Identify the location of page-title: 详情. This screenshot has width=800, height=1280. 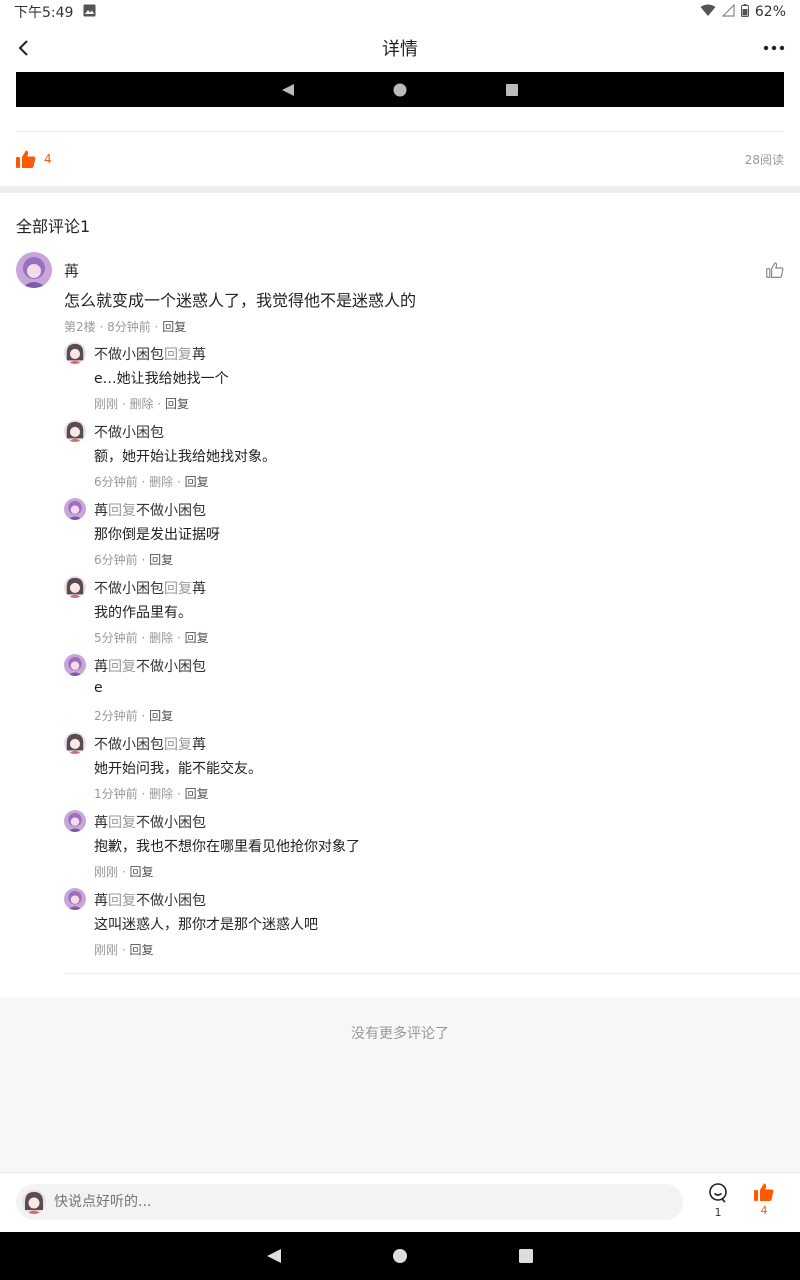
(400, 49).